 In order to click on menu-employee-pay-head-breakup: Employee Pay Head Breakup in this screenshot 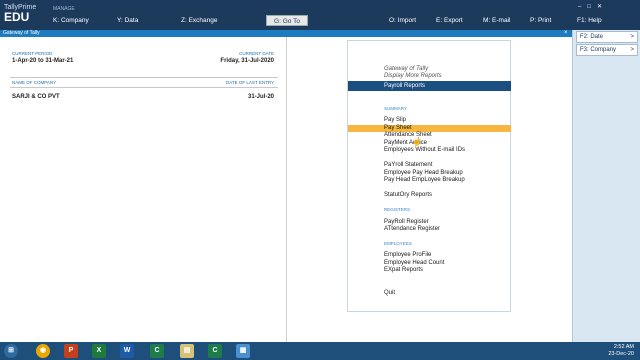, I will do `click(423, 173)`.